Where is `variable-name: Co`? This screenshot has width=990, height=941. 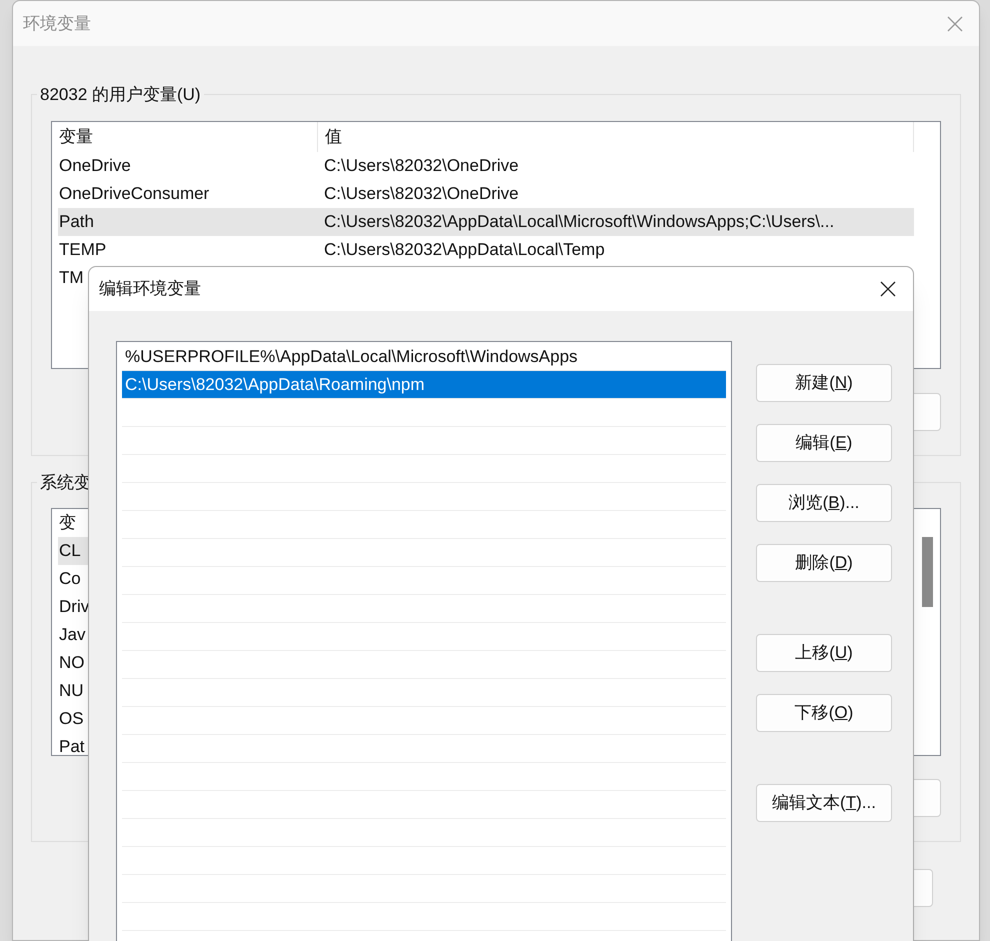
variable-name: Co is located at coordinates (70, 579).